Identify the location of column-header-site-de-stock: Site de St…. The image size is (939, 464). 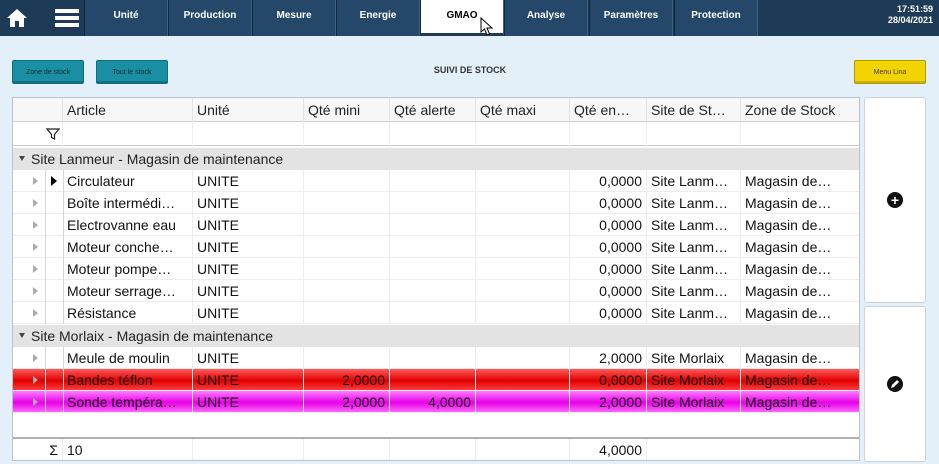
(694, 110).